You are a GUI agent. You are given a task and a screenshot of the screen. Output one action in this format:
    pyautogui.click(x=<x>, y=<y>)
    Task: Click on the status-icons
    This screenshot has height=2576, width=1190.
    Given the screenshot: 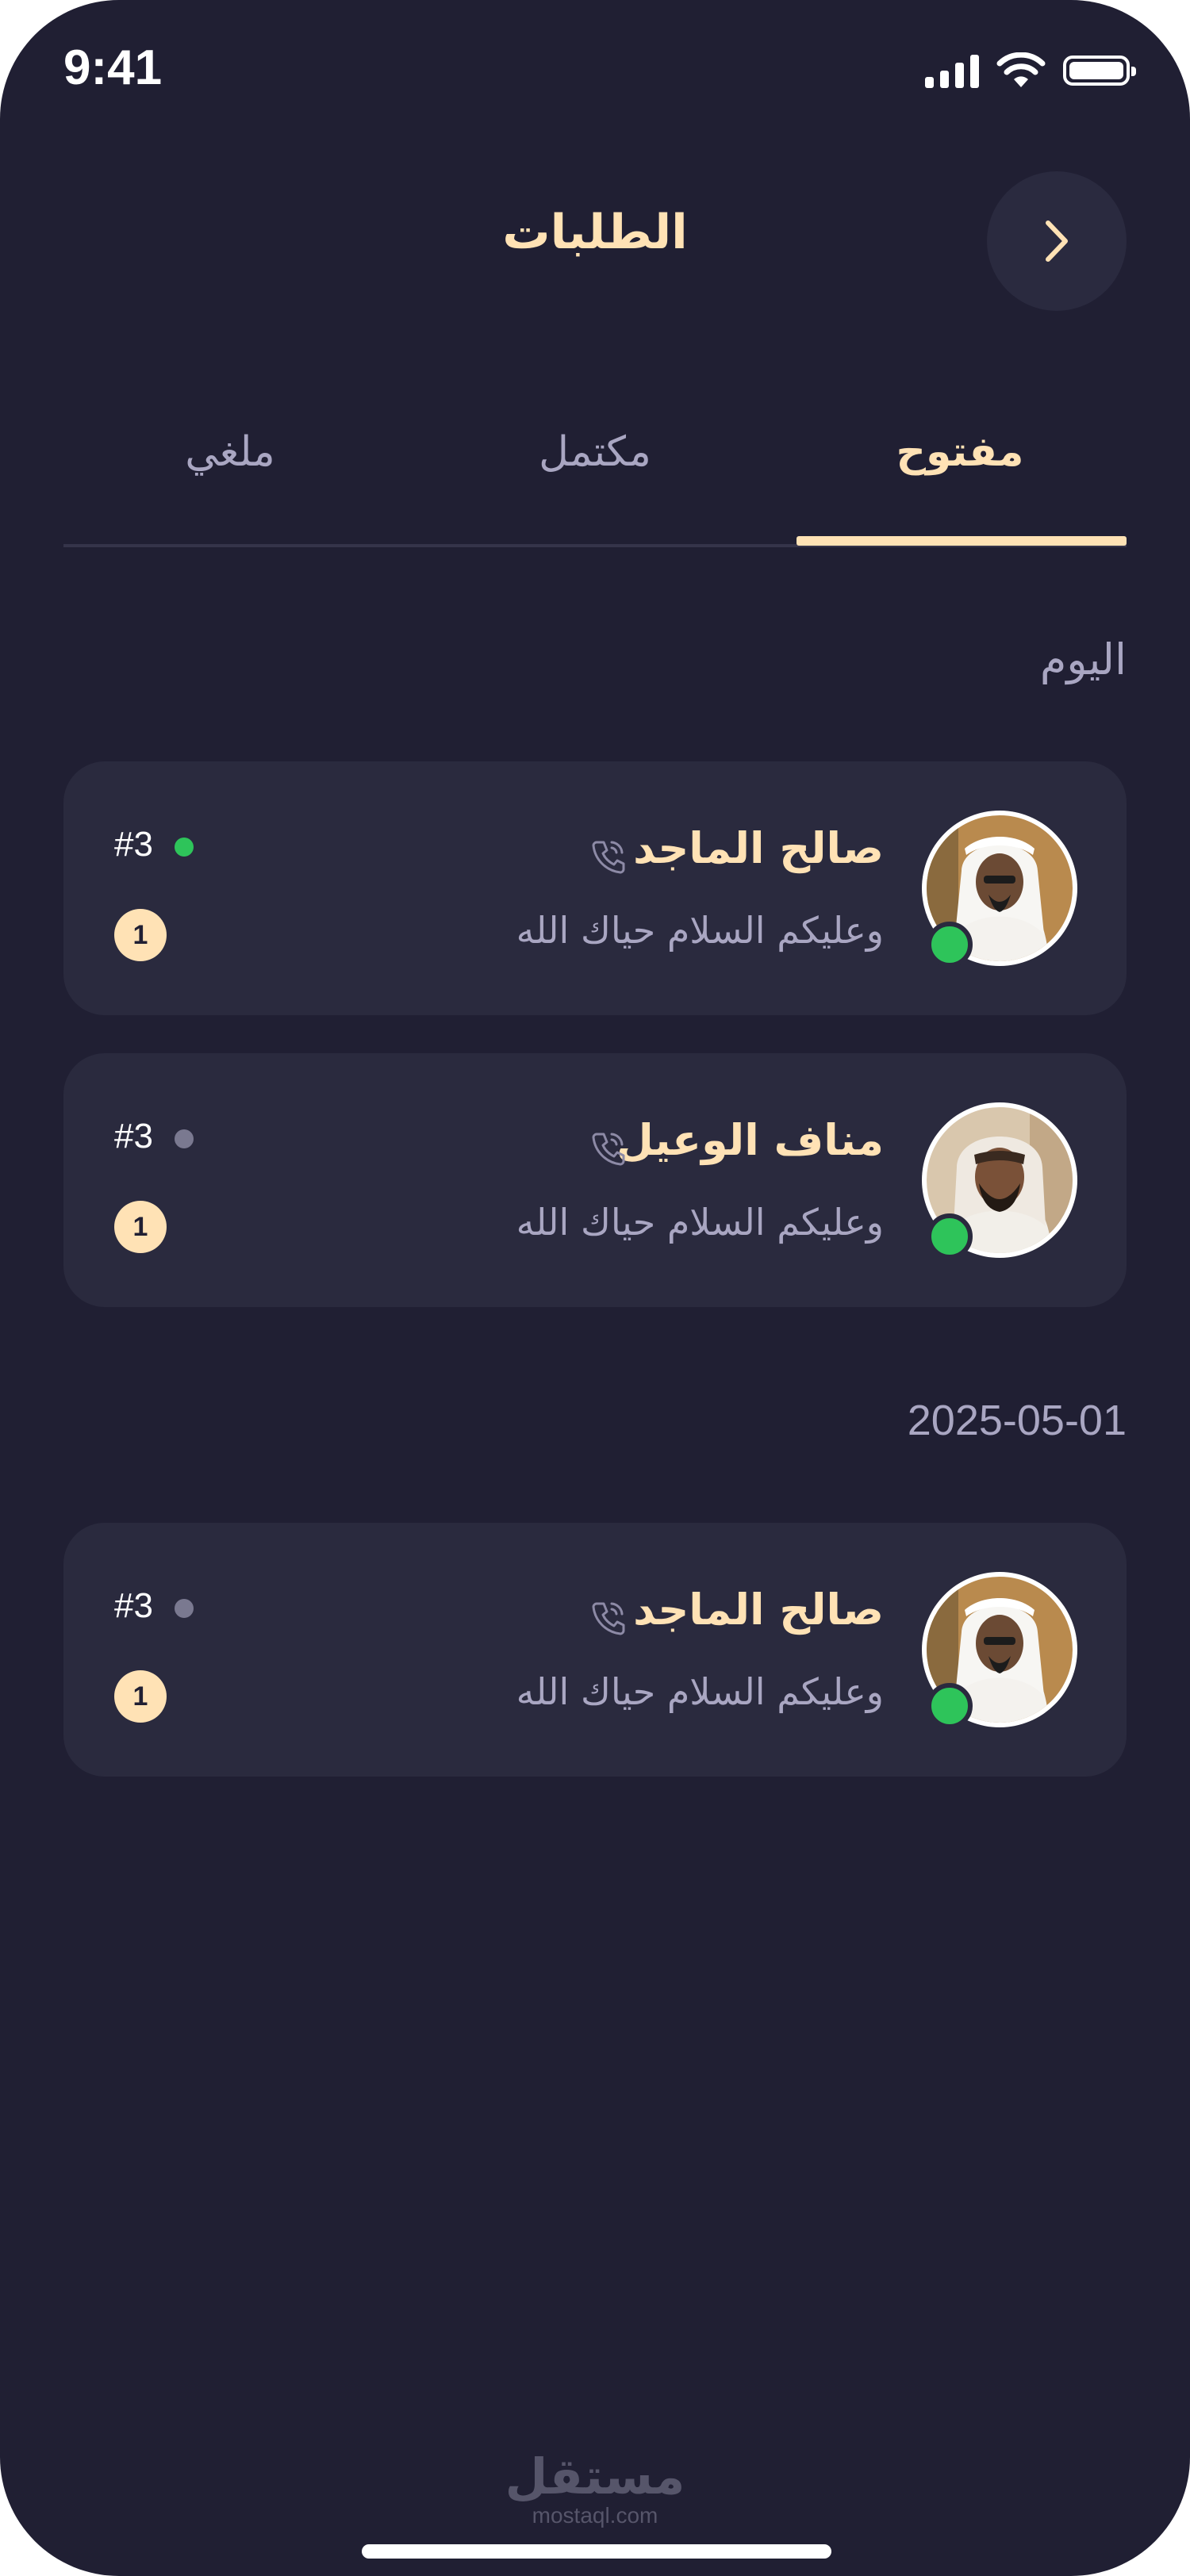 What is the action you would take?
    pyautogui.click(x=1030, y=71)
    